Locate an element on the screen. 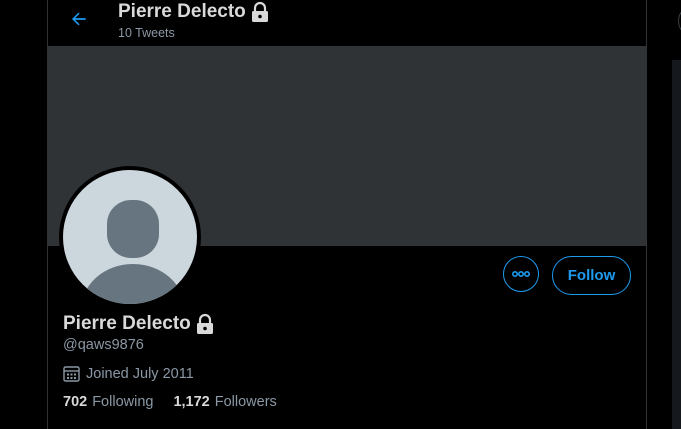  following-link: 702 Following is located at coordinates (108, 402).